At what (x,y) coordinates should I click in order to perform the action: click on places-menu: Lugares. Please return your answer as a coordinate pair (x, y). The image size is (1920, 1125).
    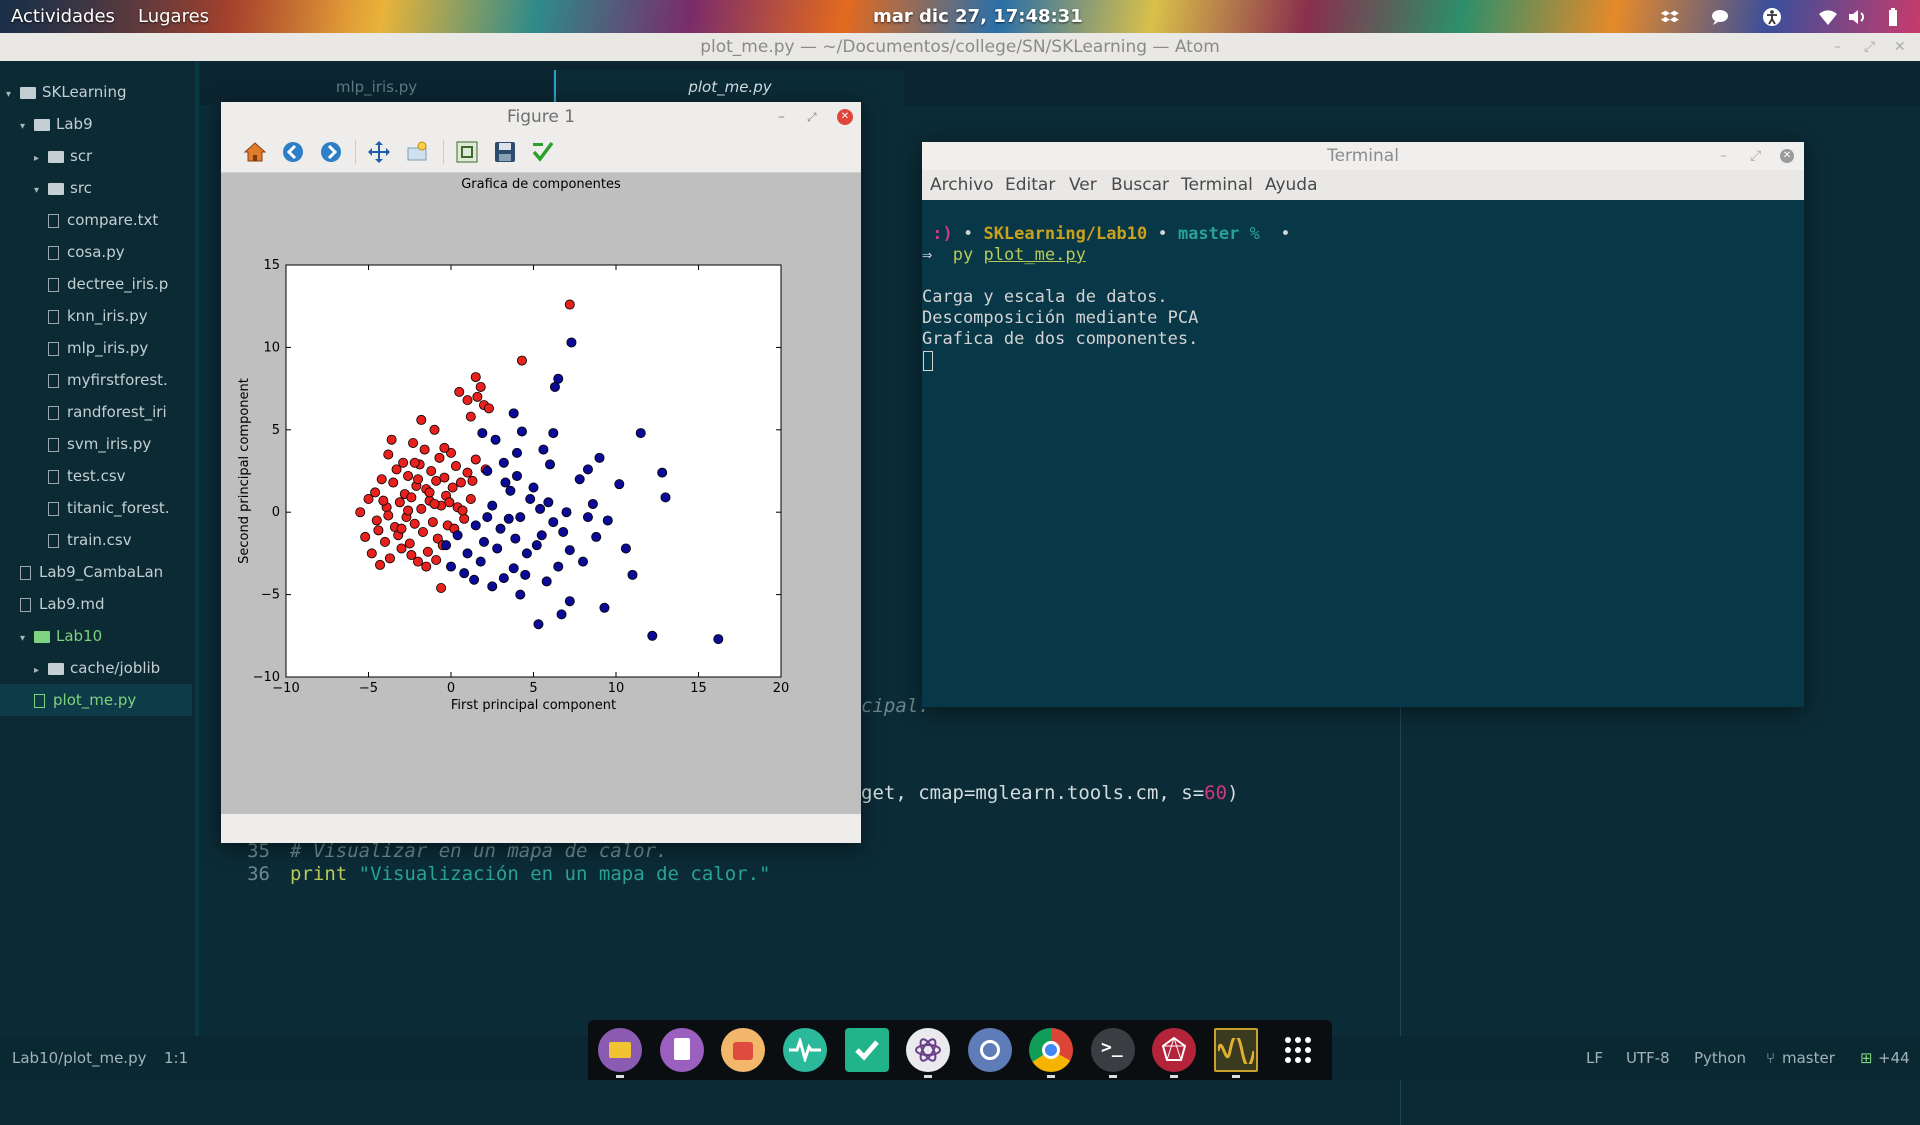
    Looking at the image, I should click on (173, 16).